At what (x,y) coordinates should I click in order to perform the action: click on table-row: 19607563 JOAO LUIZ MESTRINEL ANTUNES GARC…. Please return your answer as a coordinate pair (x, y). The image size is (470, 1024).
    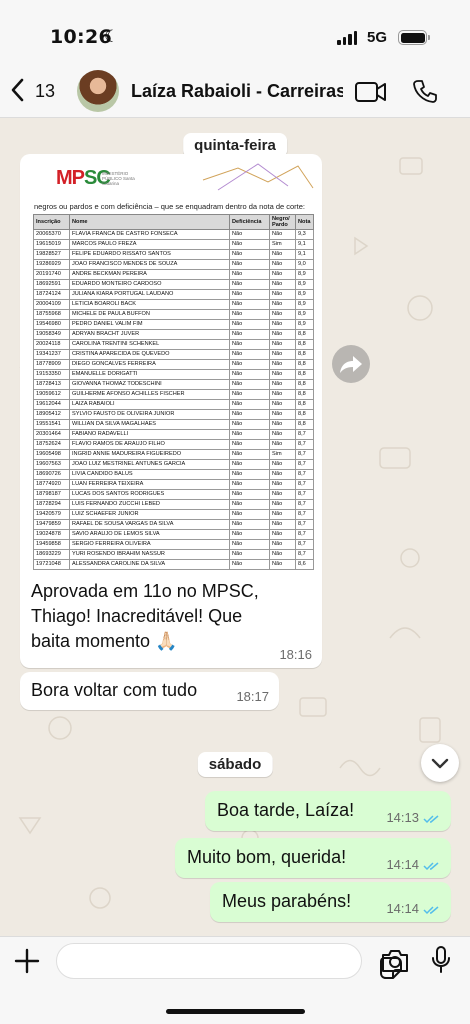
    Looking at the image, I should click on (173, 464).